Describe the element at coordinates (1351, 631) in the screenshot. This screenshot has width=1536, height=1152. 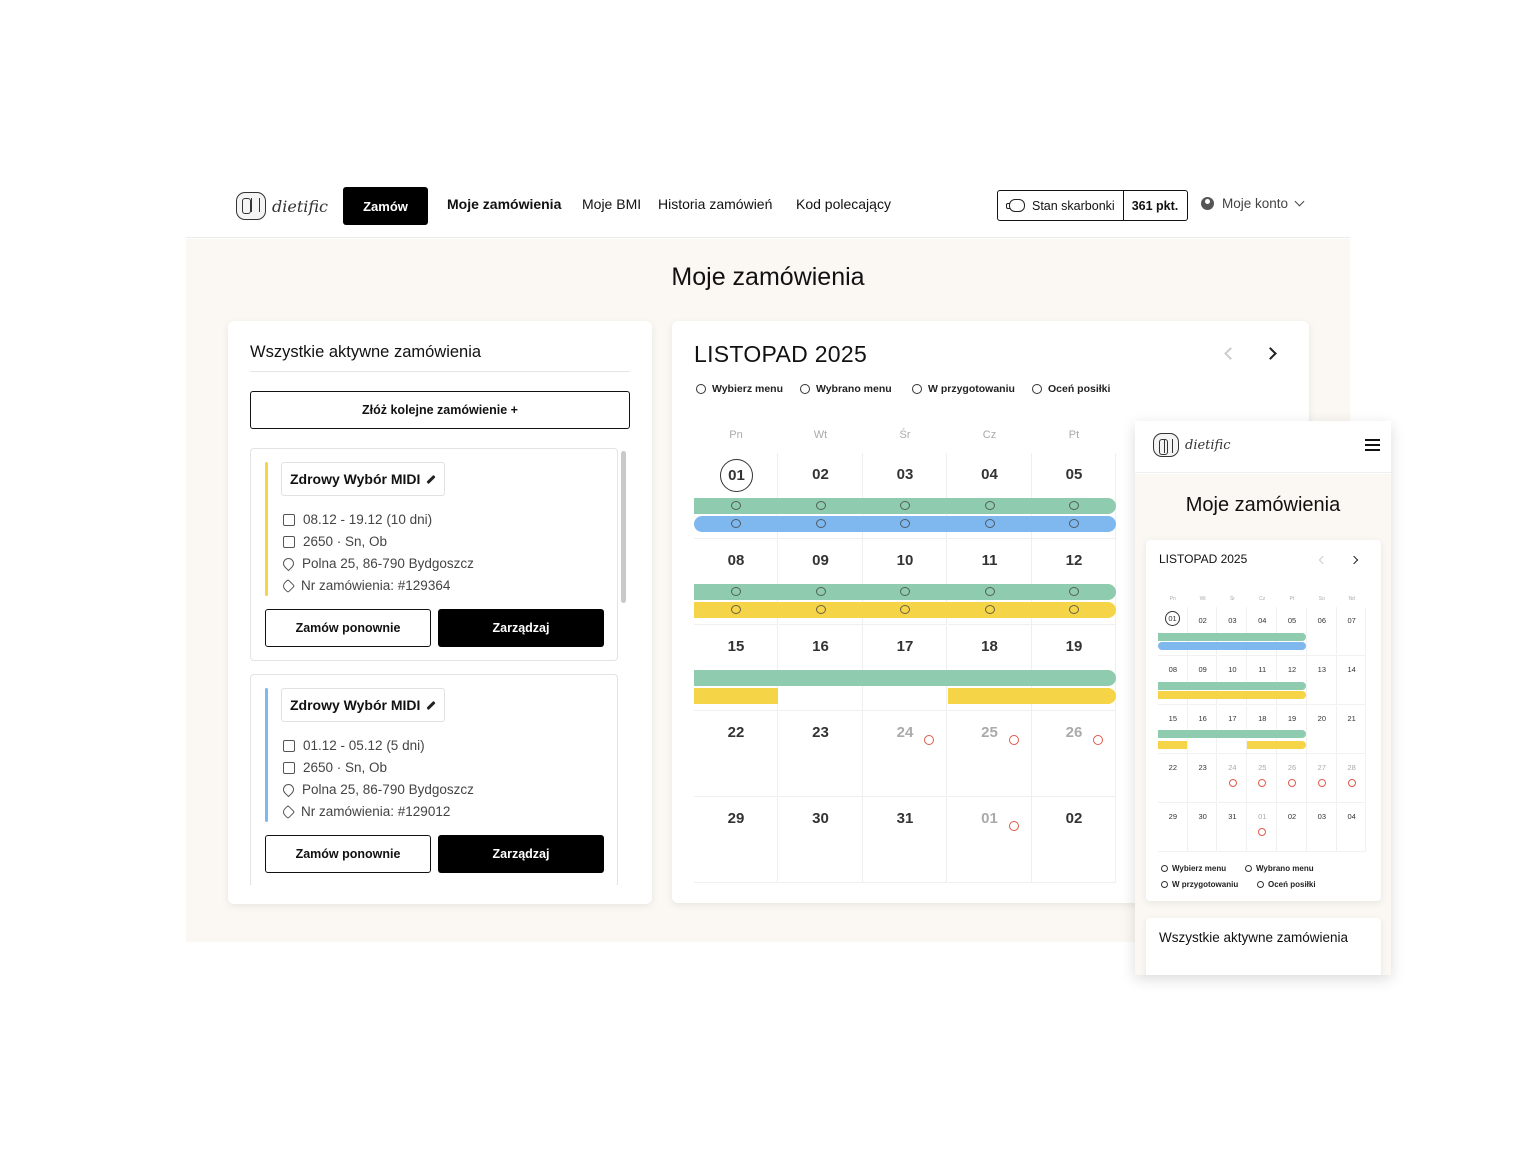
I see `calendar-day-cell: 07` at that location.